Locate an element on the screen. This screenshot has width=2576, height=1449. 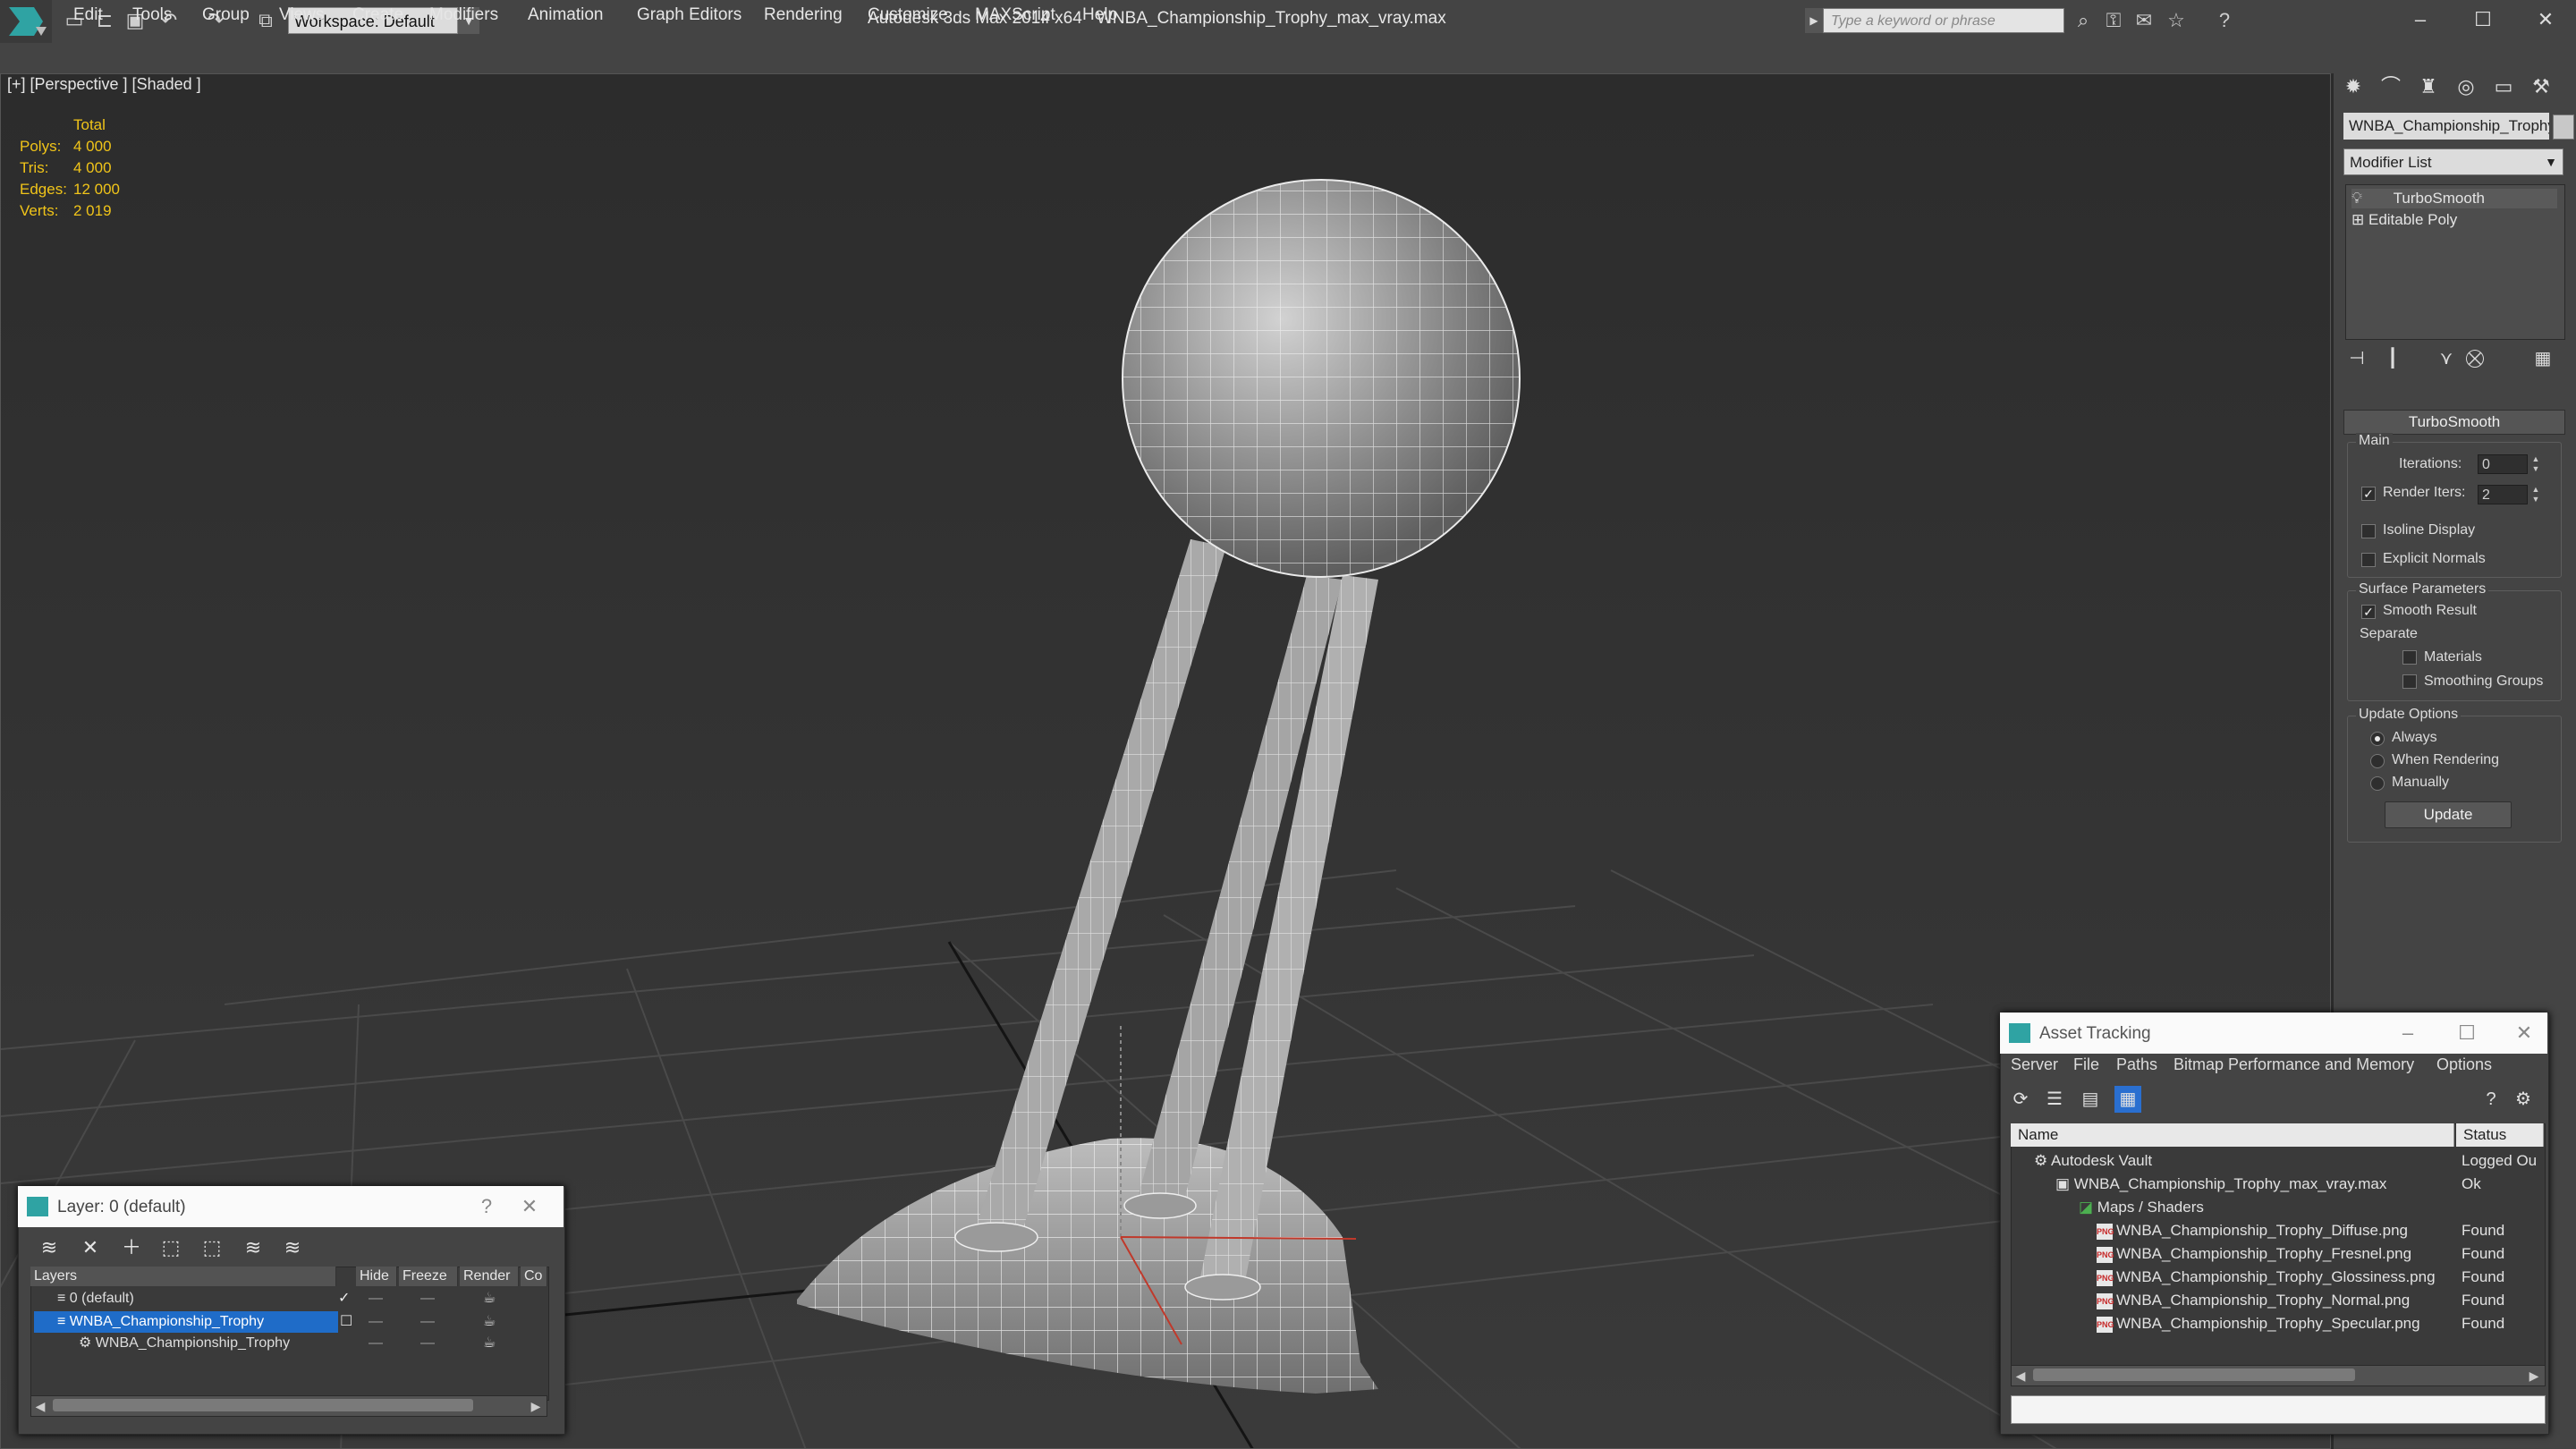
pin-stack-icon: ⊣ is located at coordinates (2356, 358).